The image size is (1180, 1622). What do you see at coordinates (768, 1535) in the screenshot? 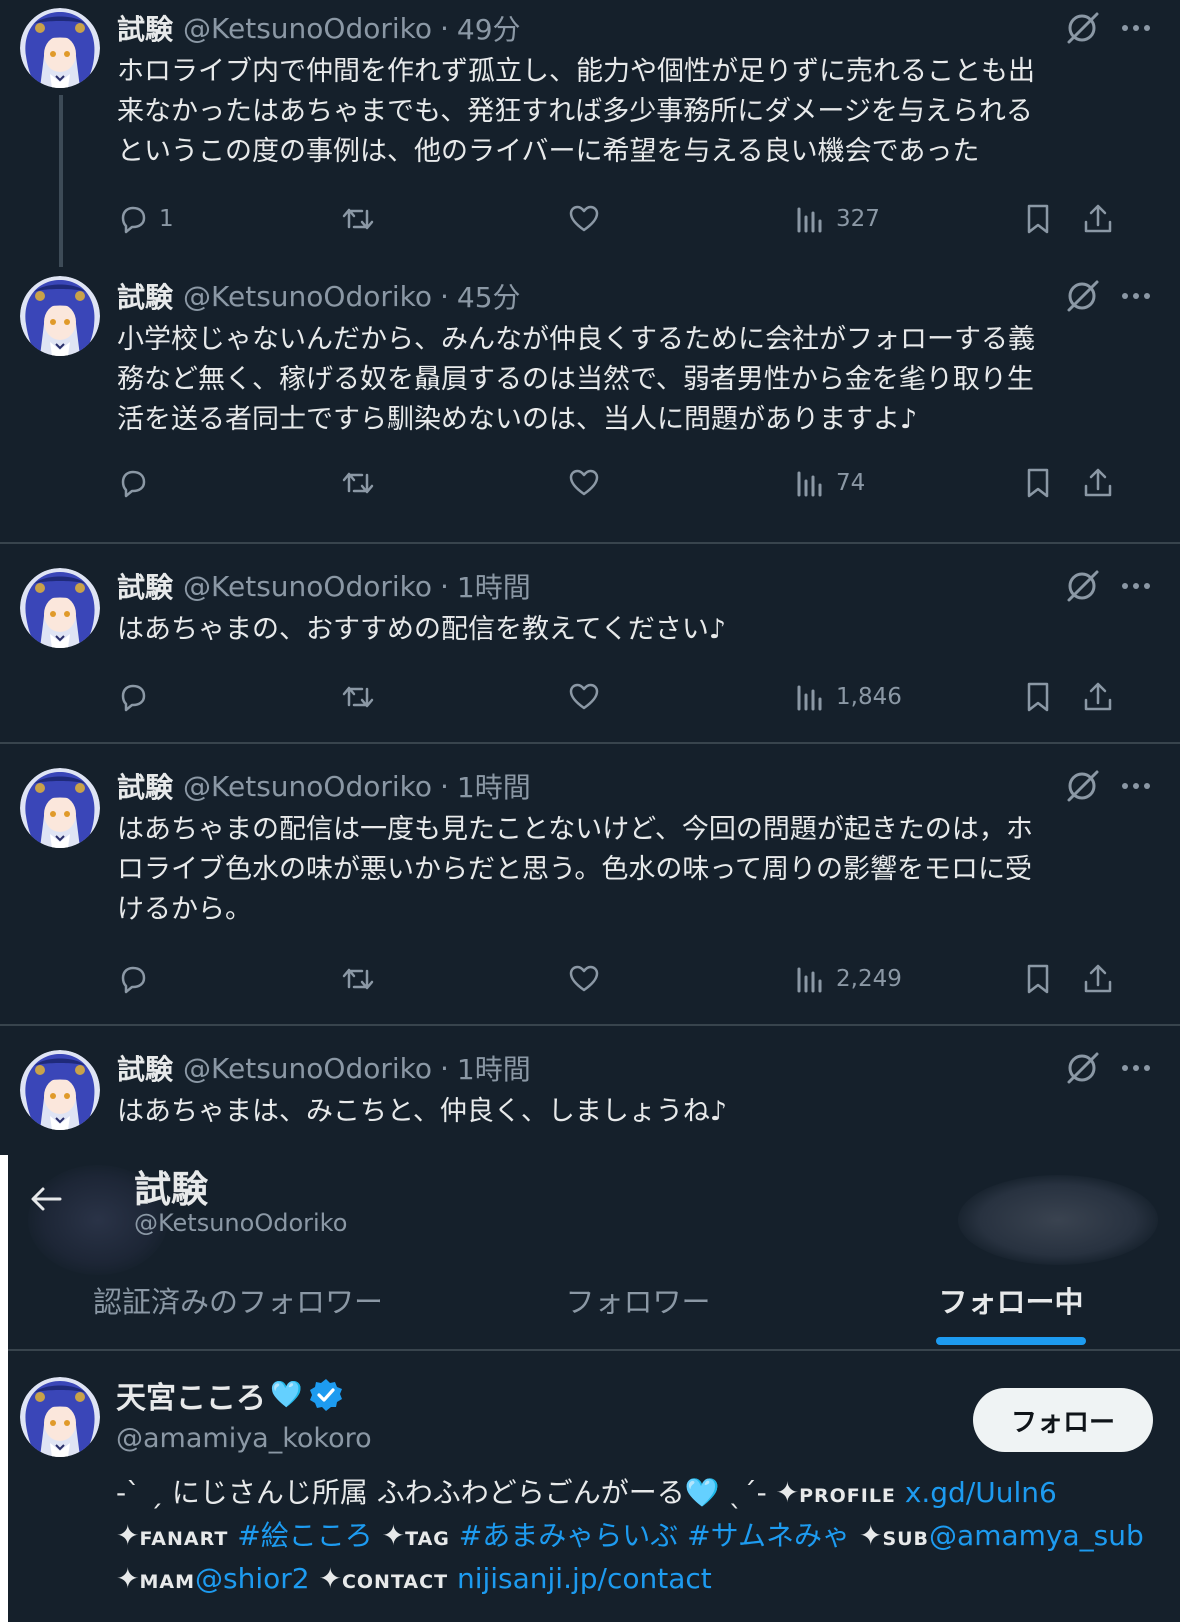
I see `hashtag-link: #サムネみゃ` at bounding box center [768, 1535].